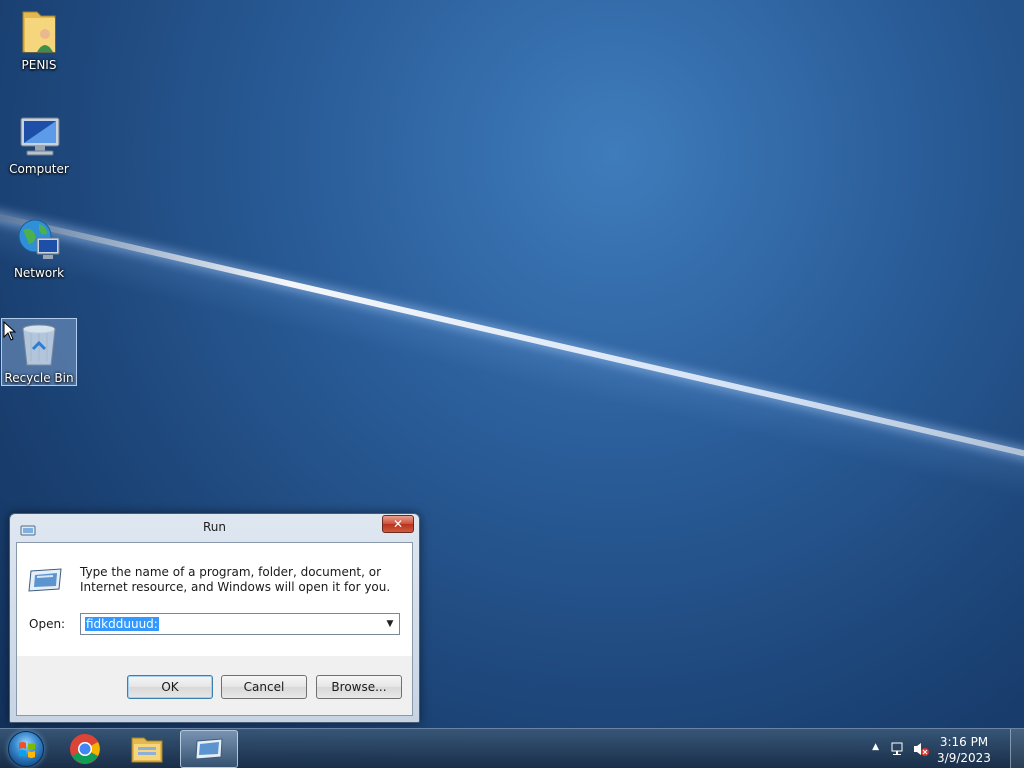 This screenshot has height=768, width=1024. I want to click on explorer-icon, so click(147, 750).